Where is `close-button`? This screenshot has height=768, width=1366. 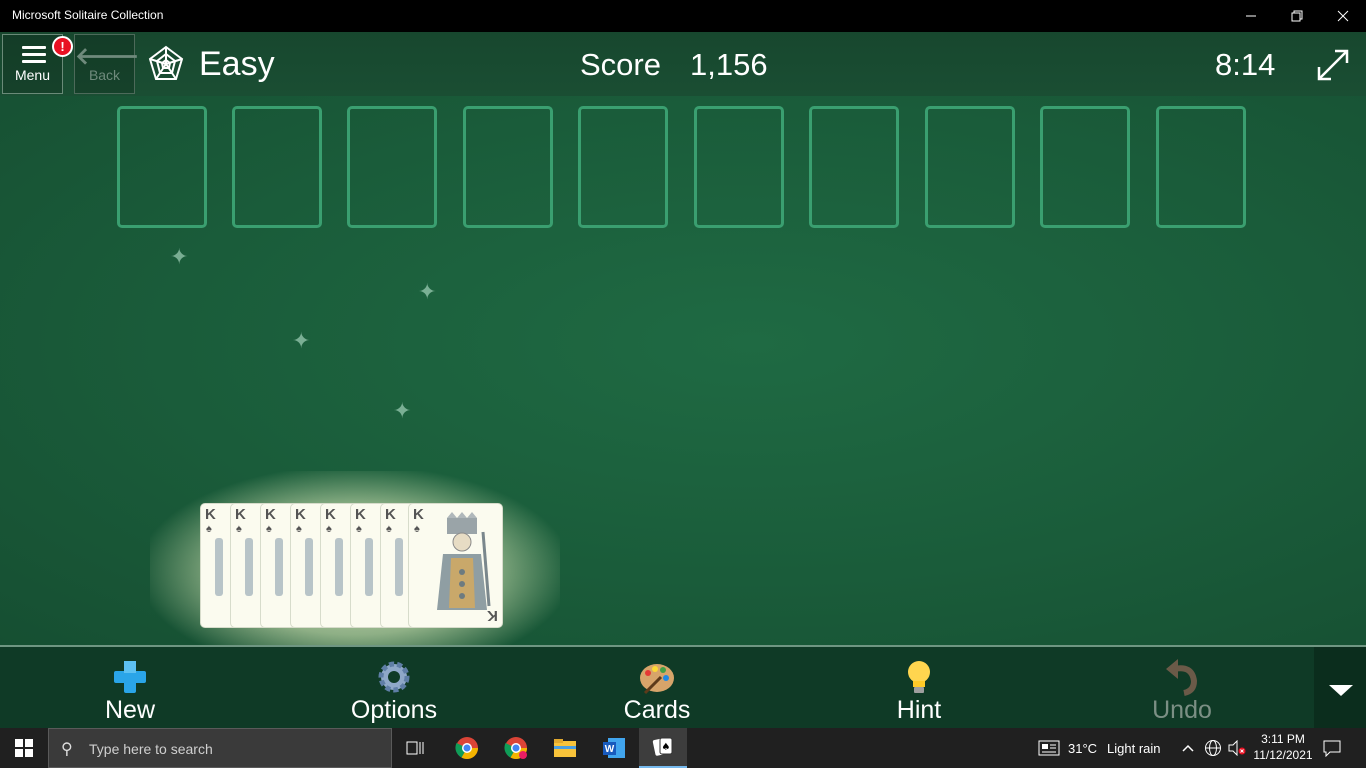 close-button is located at coordinates (1343, 16).